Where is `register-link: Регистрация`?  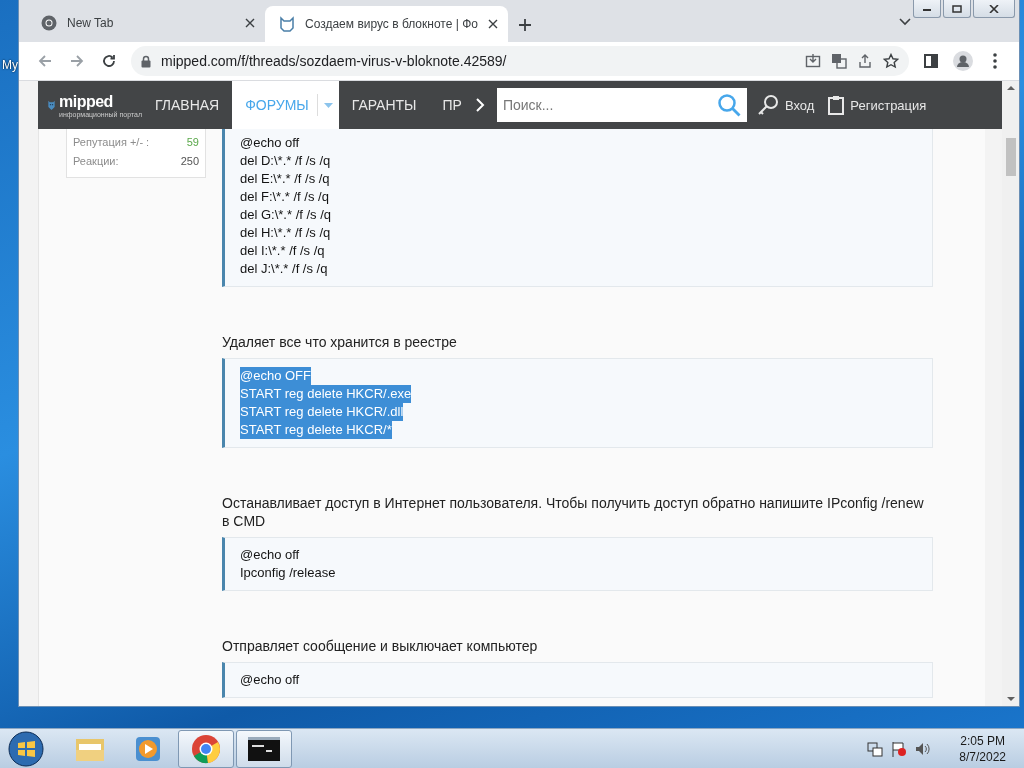
register-link: Регистрация is located at coordinates (877, 105).